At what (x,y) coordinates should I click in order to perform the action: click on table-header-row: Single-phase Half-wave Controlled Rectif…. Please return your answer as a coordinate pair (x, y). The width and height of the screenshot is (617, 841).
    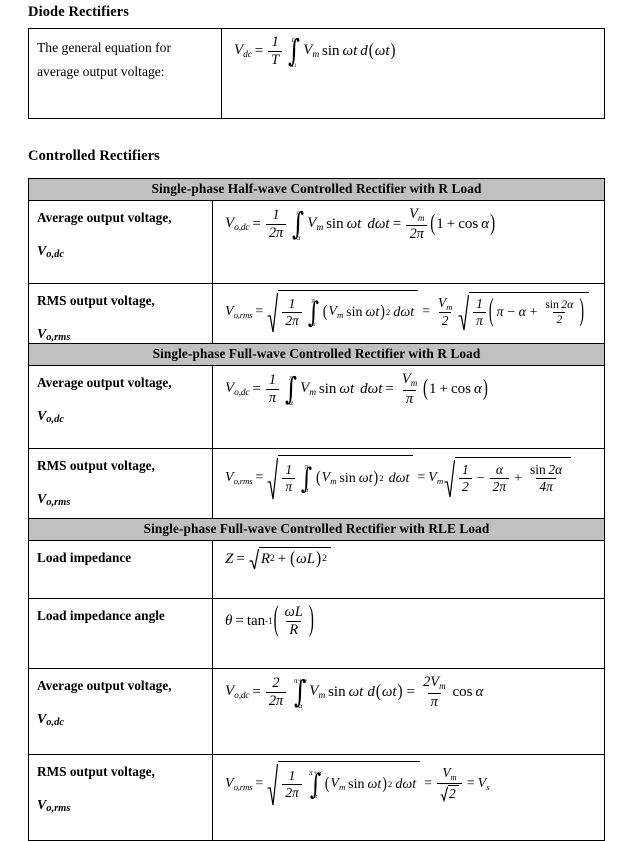
    Looking at the image, I should click on (316, 189).